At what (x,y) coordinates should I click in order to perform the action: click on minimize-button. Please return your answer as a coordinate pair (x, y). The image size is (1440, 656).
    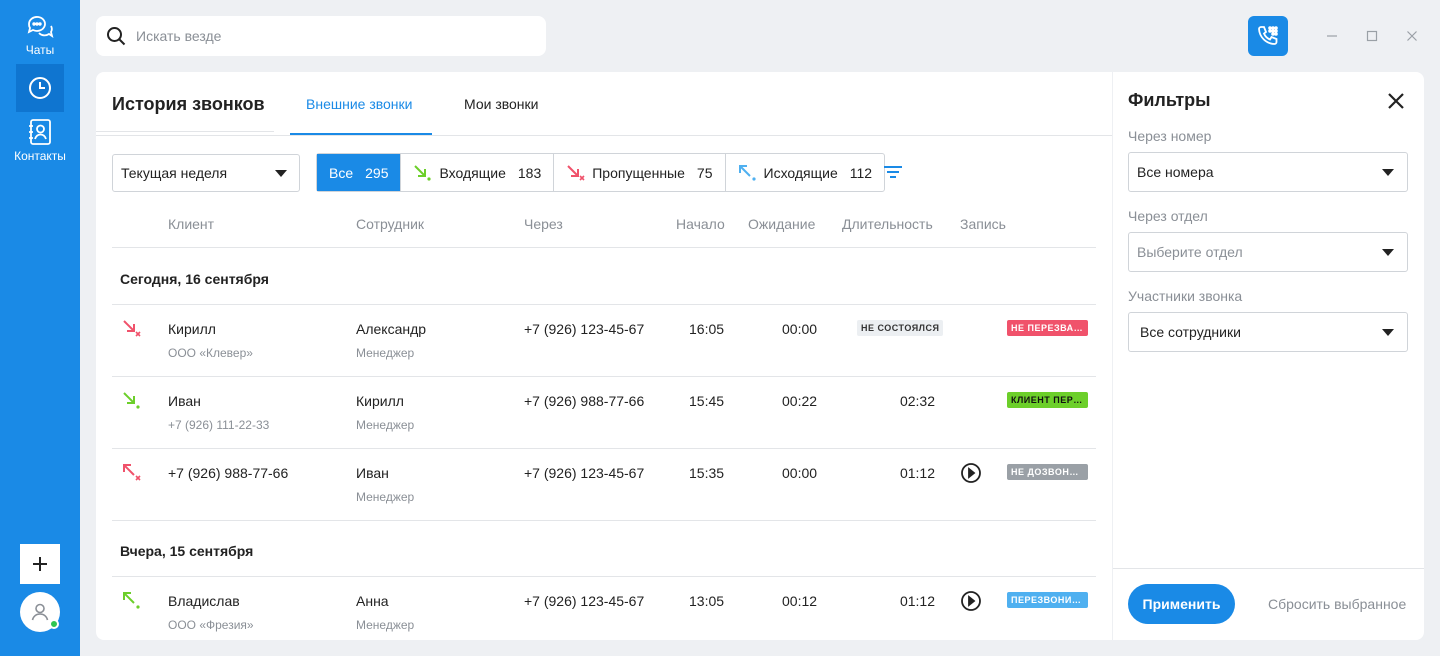
    Looking at the image, I should click on (1332, 36).